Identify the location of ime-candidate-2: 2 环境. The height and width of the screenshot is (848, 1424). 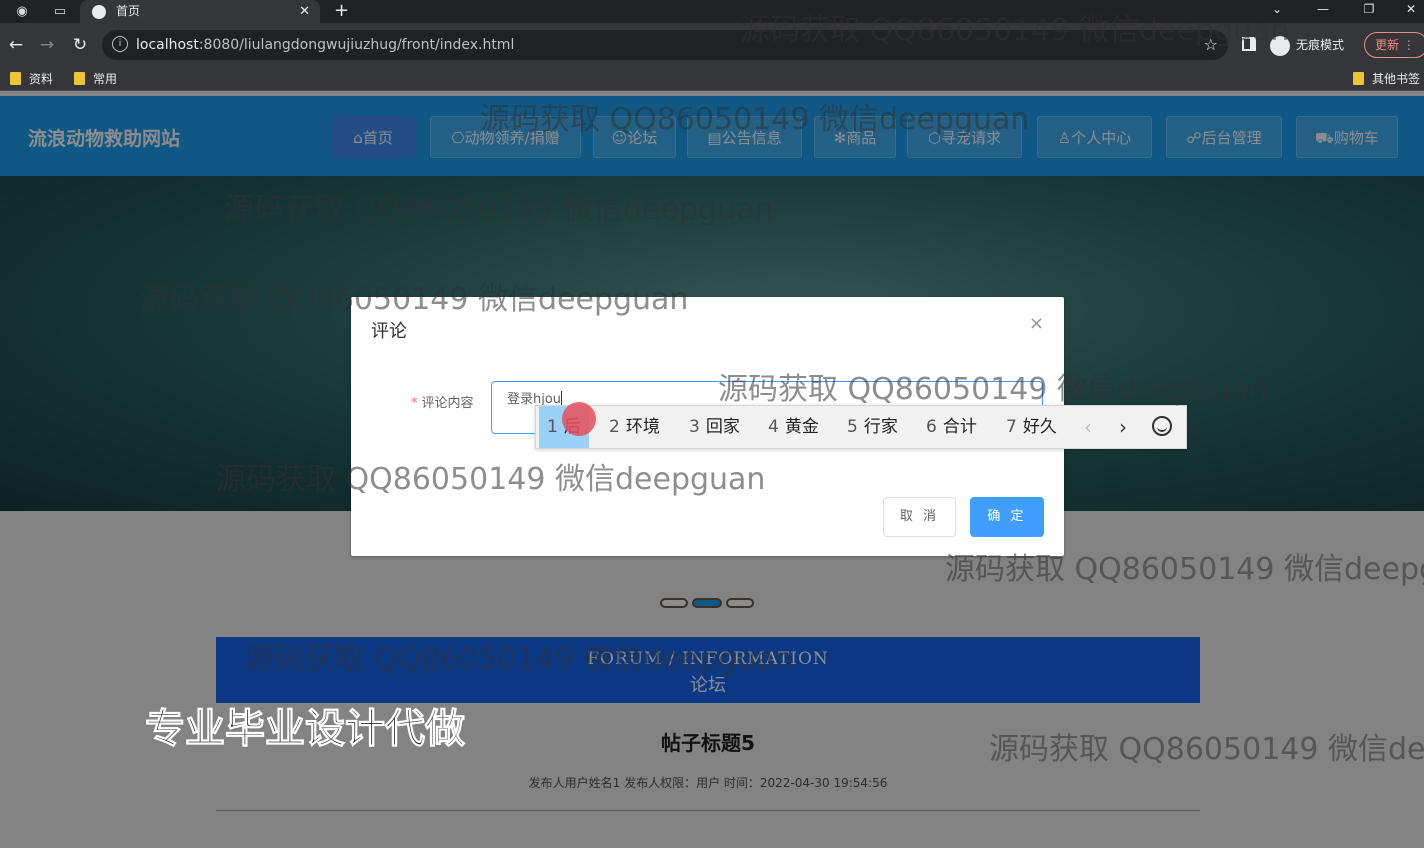
(634, 427).